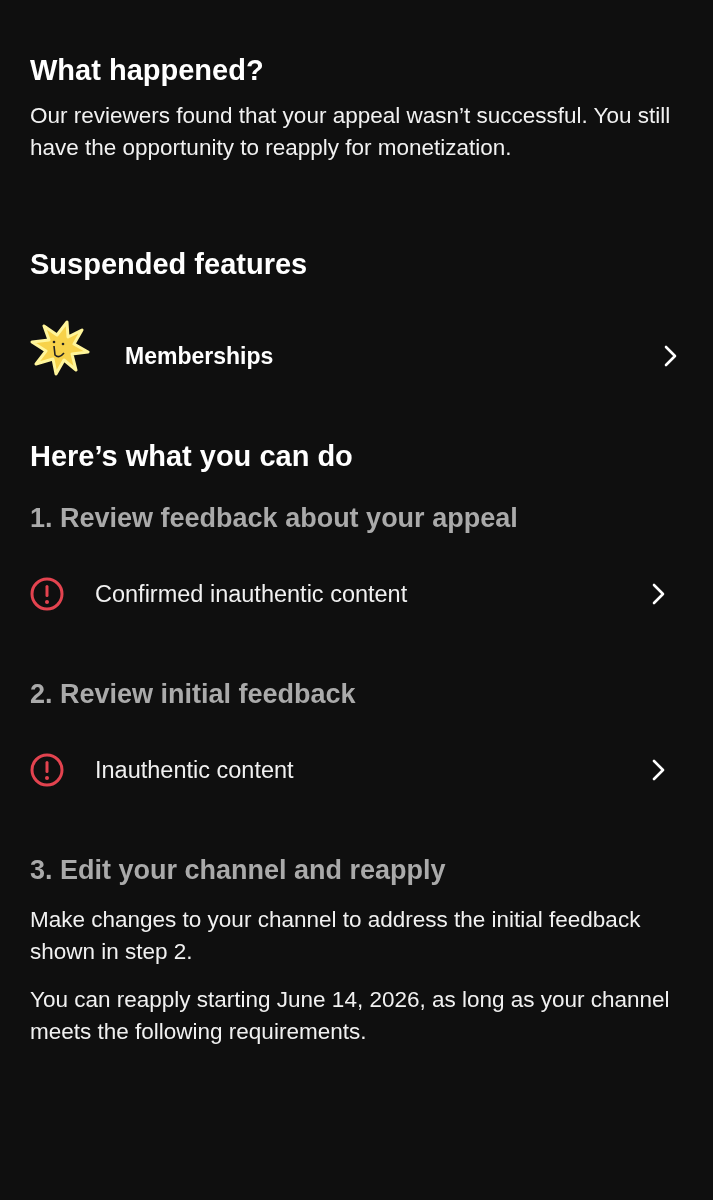 The image size is (713, 1200). I want to click on section-heading: Suspended features, so click(169, 264).